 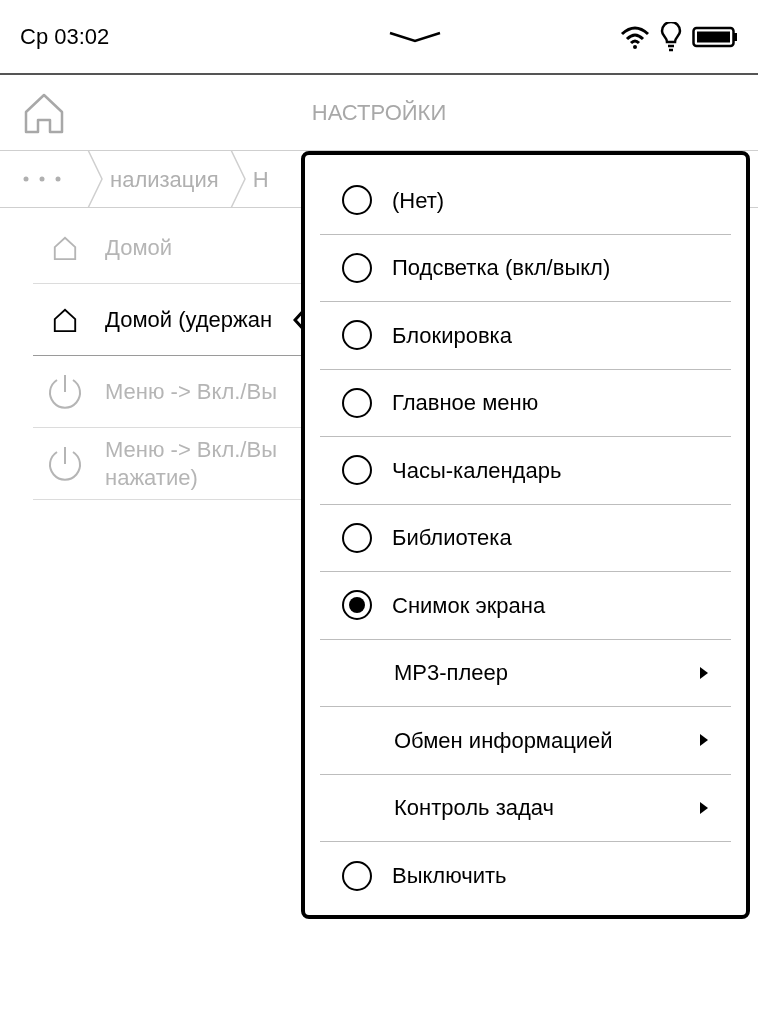 What do you see at coordinates (452, 538) in the screenshot?
I see `menu-item-label: Библиотека` at bounding box center [452, 538].